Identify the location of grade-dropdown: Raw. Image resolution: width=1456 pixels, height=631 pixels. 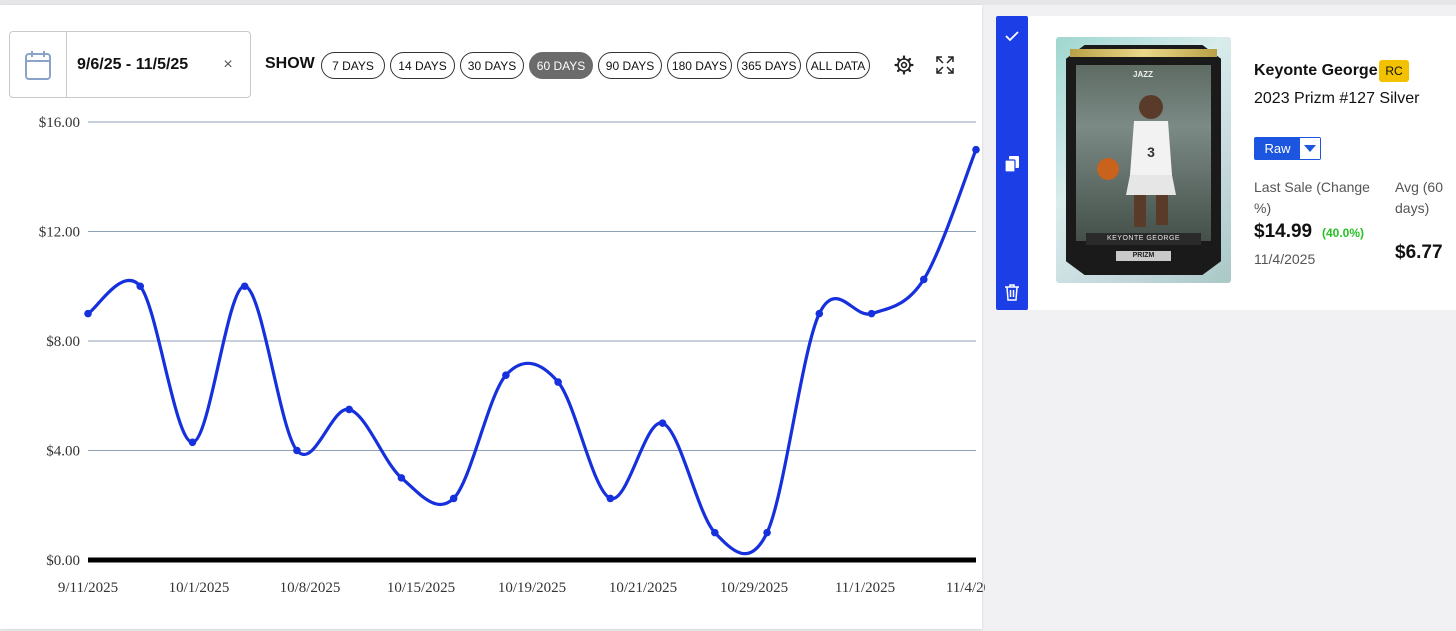
(1287, 148).